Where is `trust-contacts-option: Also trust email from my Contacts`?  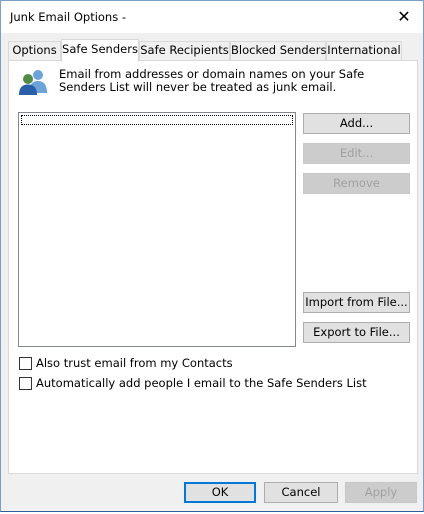 trust-contacts-option: Also trust email from my Contacts is located at coordinates (126, 363).